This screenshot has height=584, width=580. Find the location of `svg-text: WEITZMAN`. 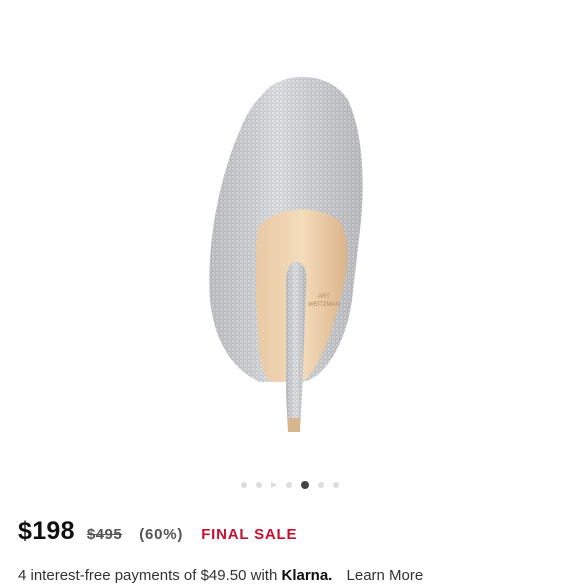

svg-text: WEITZMAN is located at coordinates (324, 305).